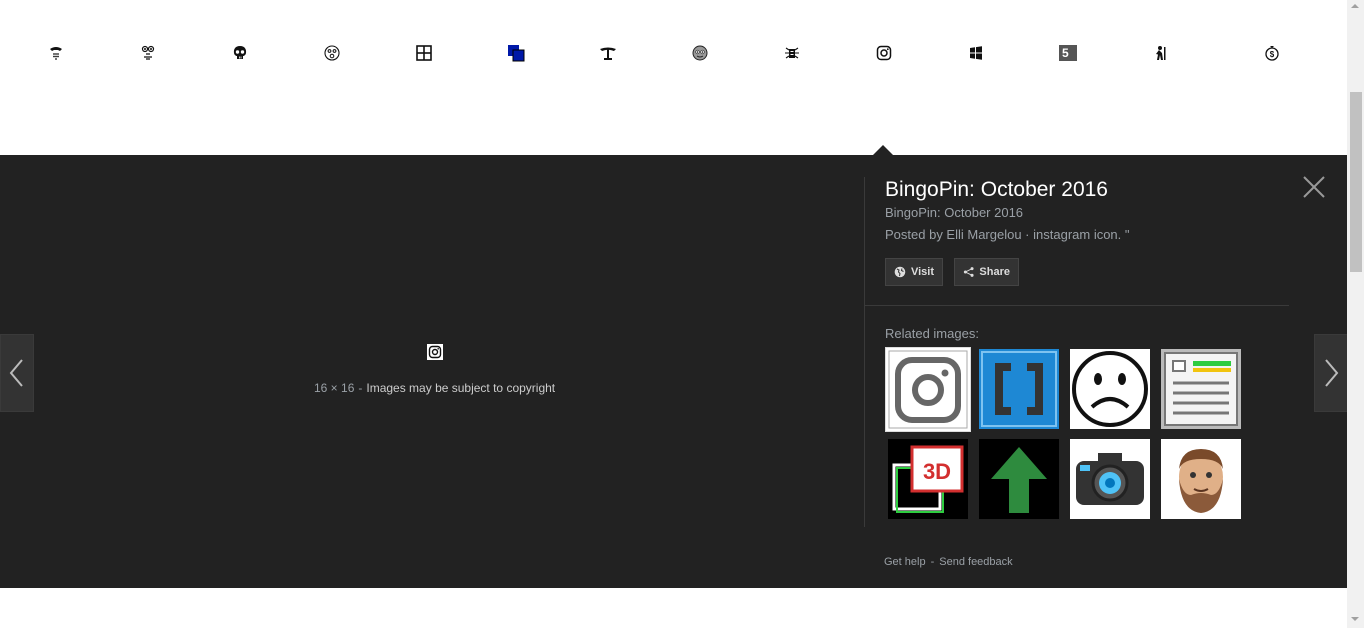  I want to click on share-button: Share, so click(986, 272).